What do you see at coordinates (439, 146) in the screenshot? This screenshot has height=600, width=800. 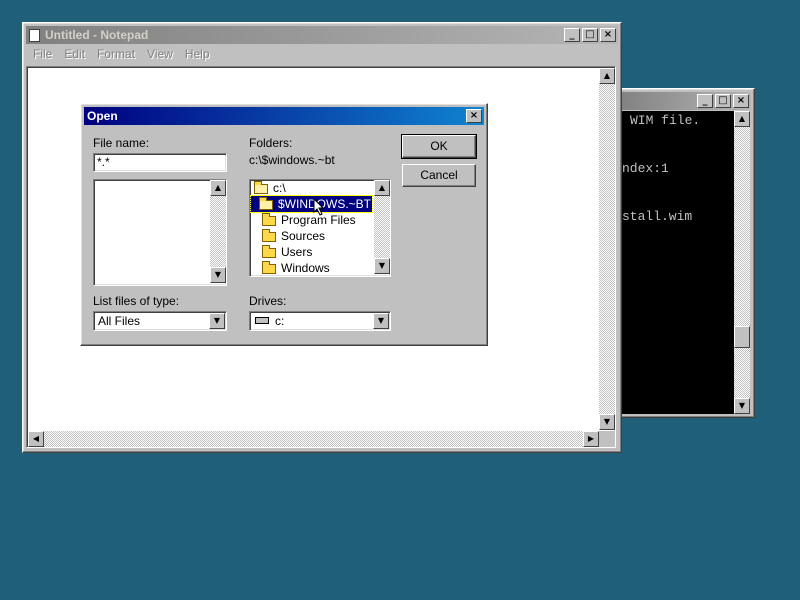 I see `ok-button: OK` at bounding box center [439, 146].